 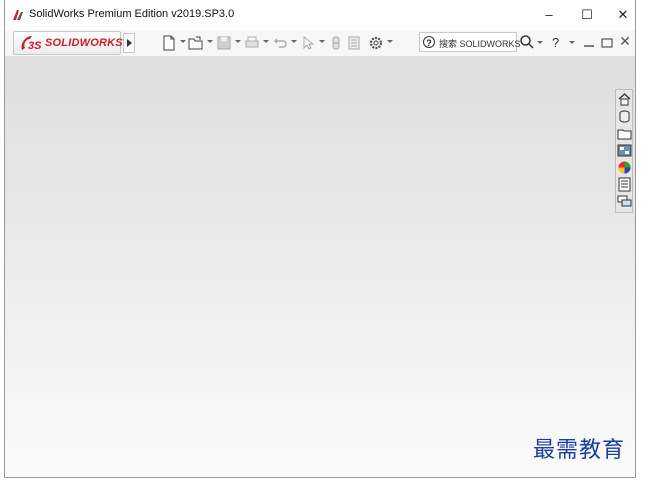 What do you see at coordinates (624, 184) in the screenshot?
I see `custom-properties-icon` at bounding box center [624, 184].